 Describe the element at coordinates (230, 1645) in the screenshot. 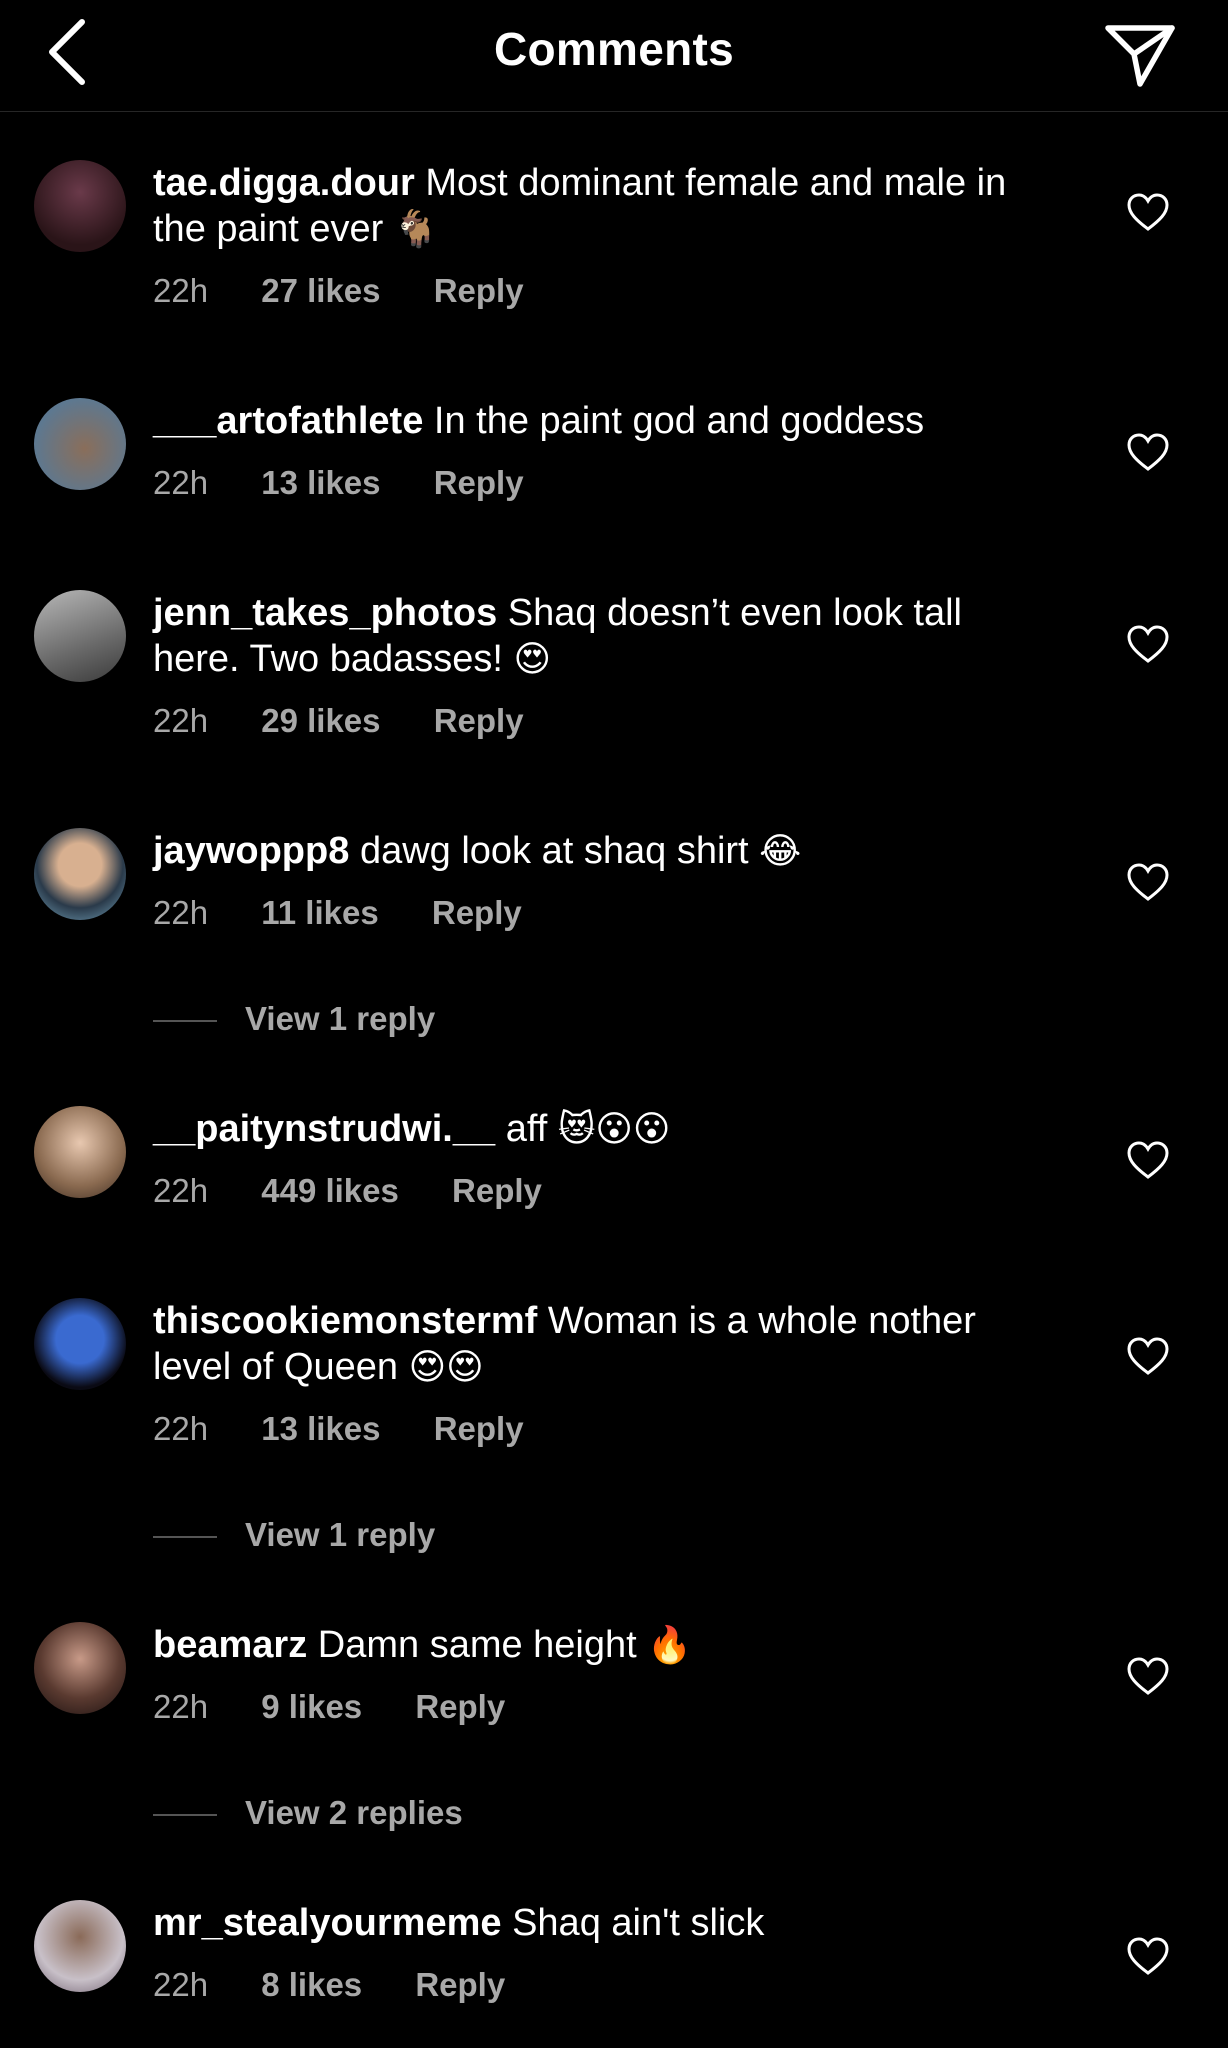

I see `comment-username: beamarz` at that location.